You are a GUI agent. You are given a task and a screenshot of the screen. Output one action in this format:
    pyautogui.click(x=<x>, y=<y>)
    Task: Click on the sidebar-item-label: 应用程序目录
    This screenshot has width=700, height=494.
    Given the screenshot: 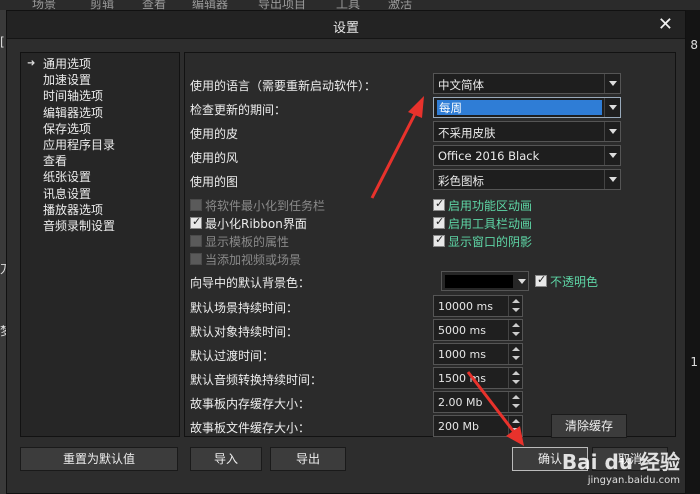 What is the action you would take?
    pyautogui.click(x=79, y=144)
    